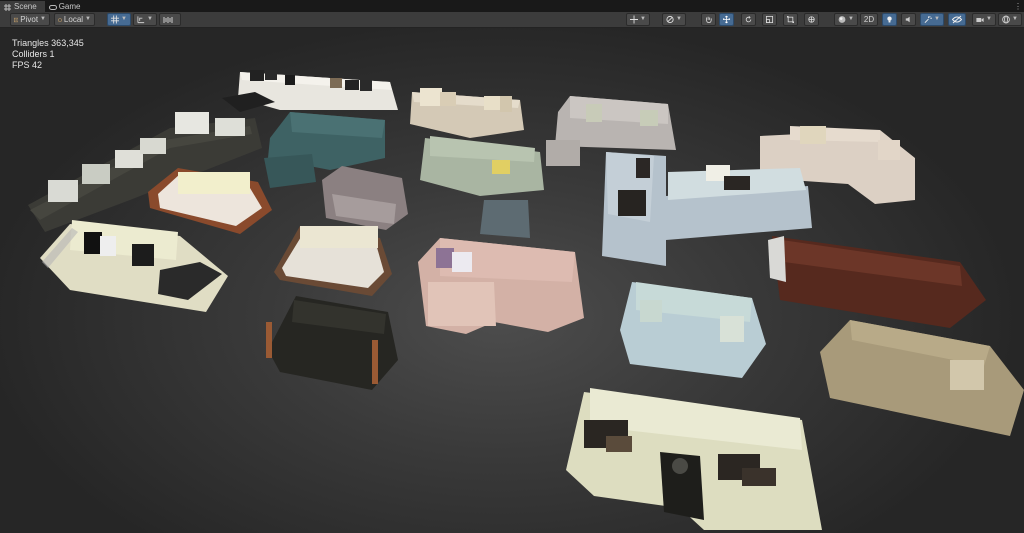 This screenshot has width=1024, height=533. What do you see at coordinates (115, 19) in the screenshot?
I see `grid-icon` at bounding box center [115, 19].